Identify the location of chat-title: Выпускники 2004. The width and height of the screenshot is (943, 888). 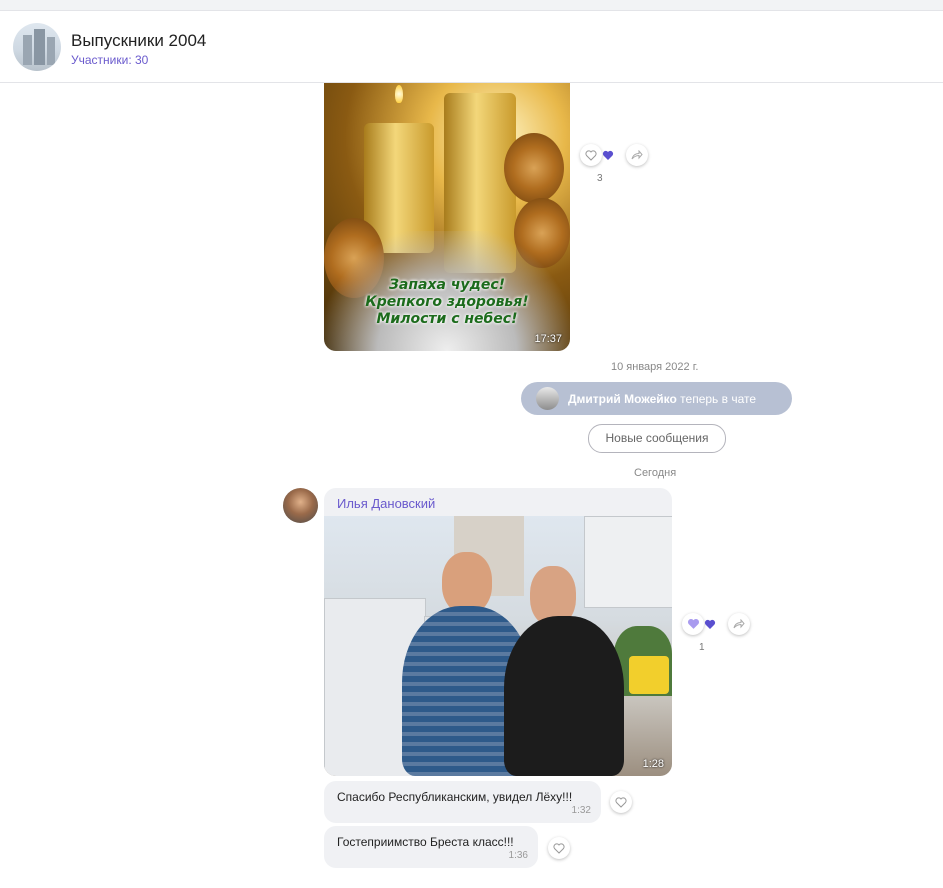
(138, 41).